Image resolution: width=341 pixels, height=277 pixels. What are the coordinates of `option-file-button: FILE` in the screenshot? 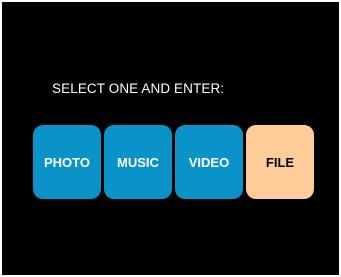 It's located at (280, 162).